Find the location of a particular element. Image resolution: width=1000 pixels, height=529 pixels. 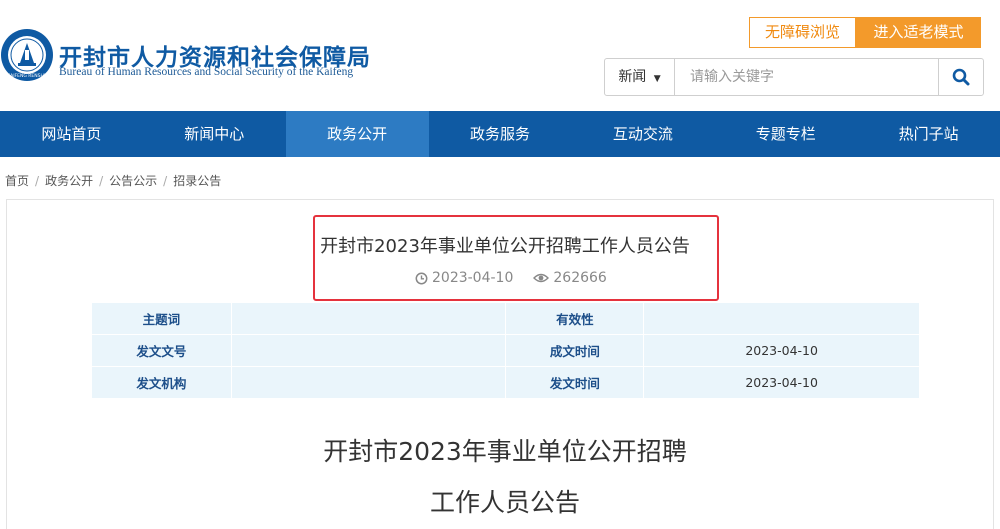

nav-item-interaction: 互动交流 is located at coordinates (642, 134).